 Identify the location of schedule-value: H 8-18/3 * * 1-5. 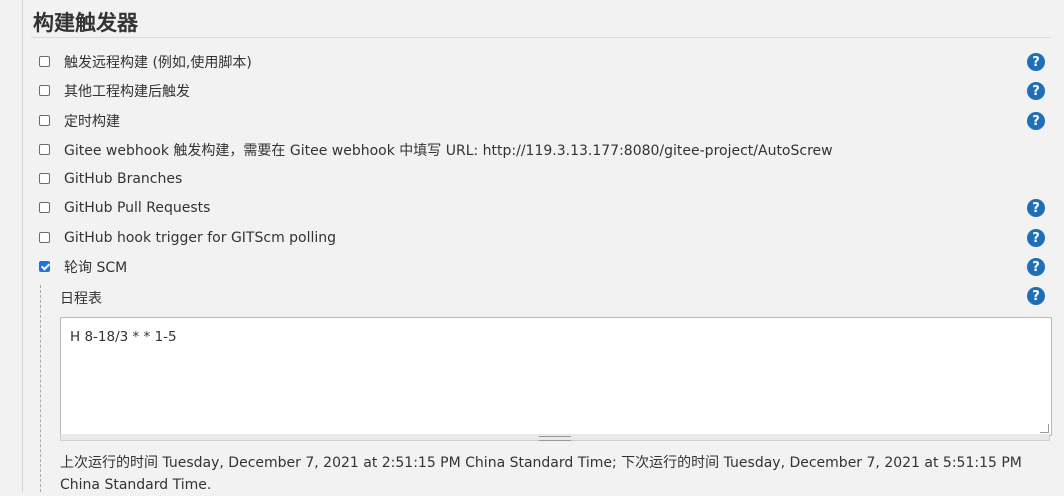
(123, 337).